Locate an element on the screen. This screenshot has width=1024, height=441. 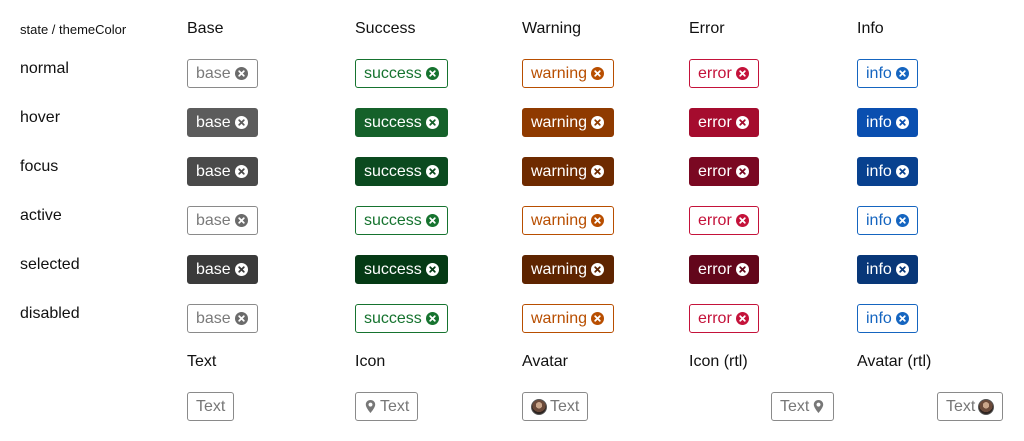
chip-info-normal: info is located at coordinates (887, 73).